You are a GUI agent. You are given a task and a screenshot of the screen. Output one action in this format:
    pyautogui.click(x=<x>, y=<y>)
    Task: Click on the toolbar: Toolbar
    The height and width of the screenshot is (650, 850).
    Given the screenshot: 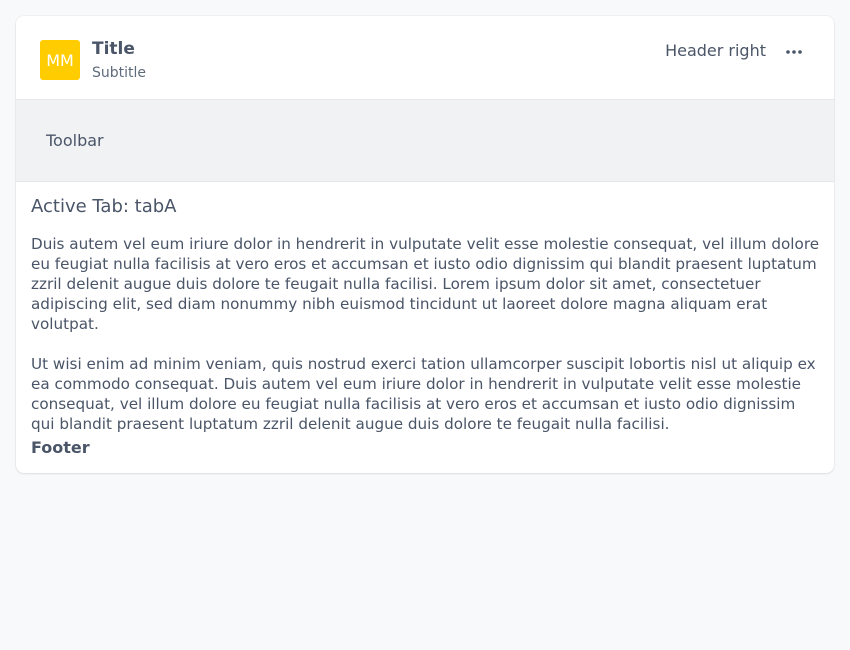 What is the action you would take?
    pyautogui.click(x=425, y=141)
    